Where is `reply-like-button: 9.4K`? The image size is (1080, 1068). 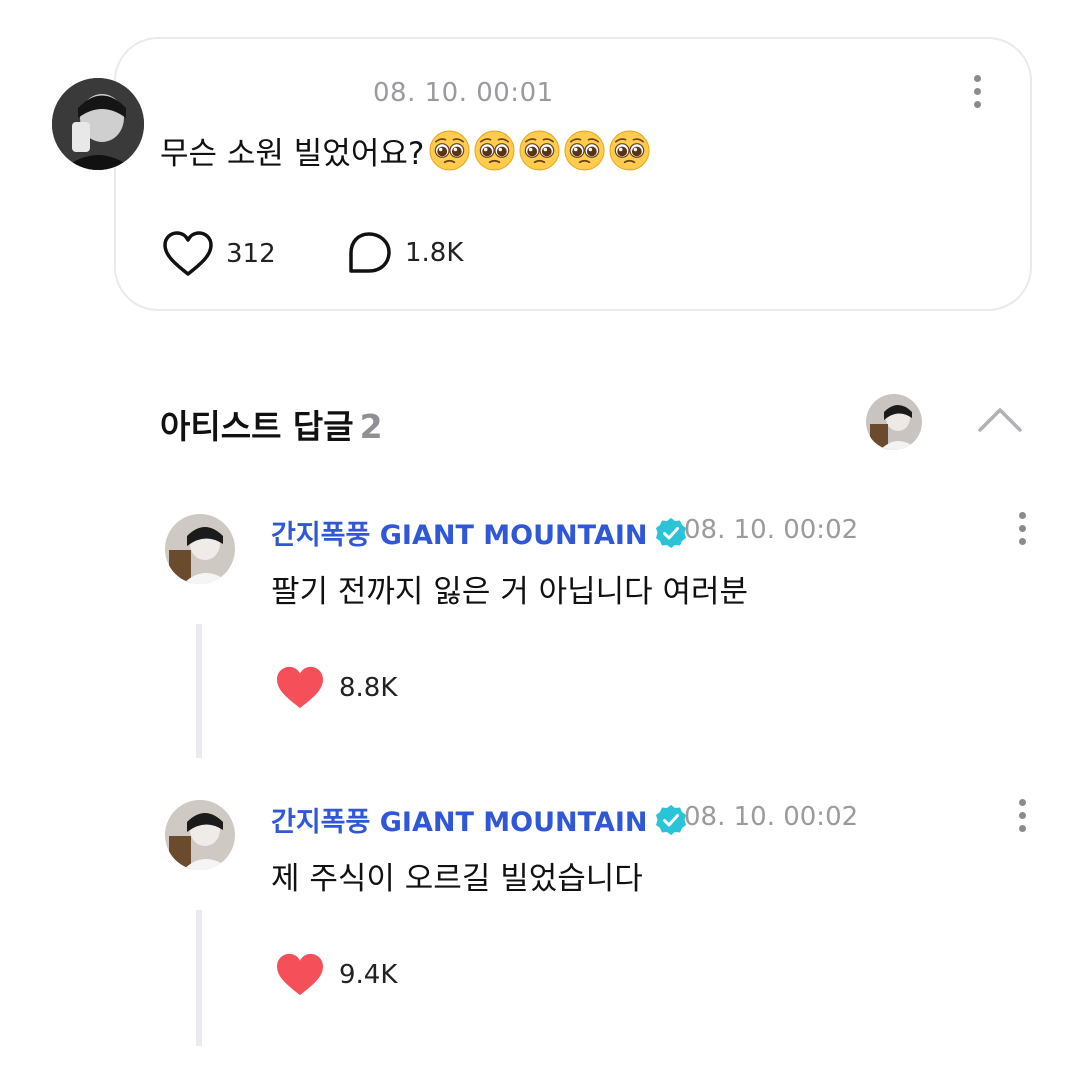
reply-like-button: 9.4K is located at coordinates (336, 975).